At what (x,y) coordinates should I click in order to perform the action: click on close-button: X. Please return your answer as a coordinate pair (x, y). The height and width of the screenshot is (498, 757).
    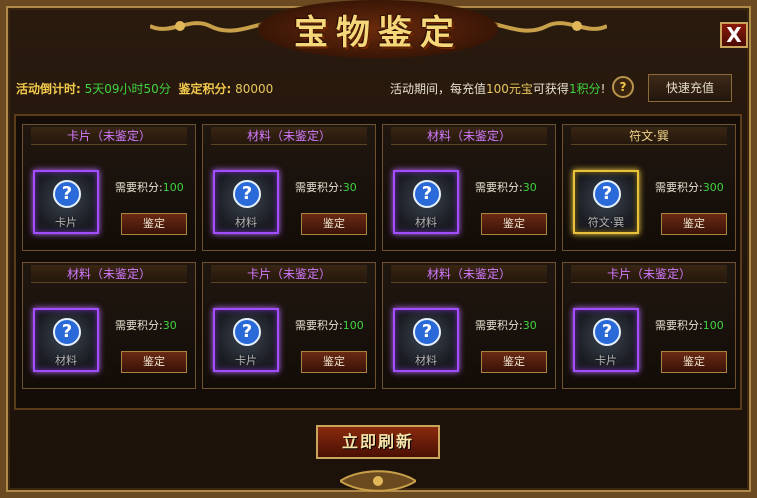
    Looking at the image, I should click on (734, 35).